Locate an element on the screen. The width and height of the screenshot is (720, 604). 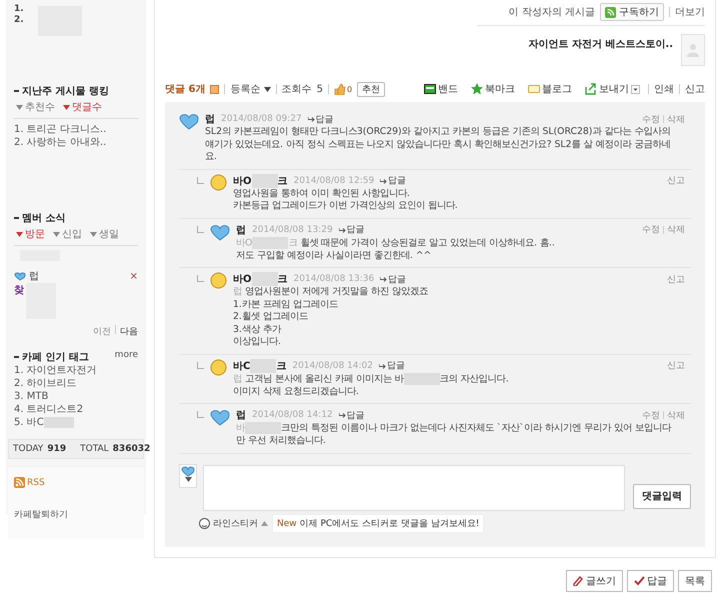
more-link: 더보기 is located at coordinates (690, 12).